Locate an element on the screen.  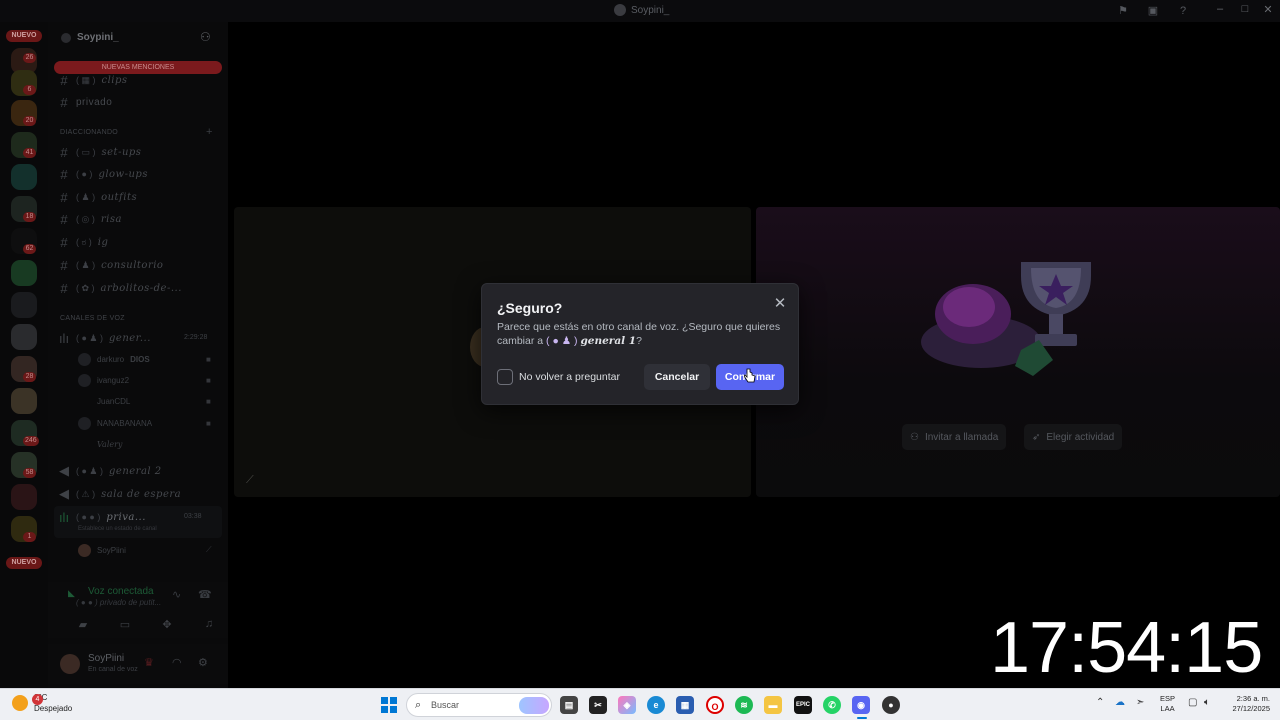
minimize-button: – is located at coordinates (1220, 9).